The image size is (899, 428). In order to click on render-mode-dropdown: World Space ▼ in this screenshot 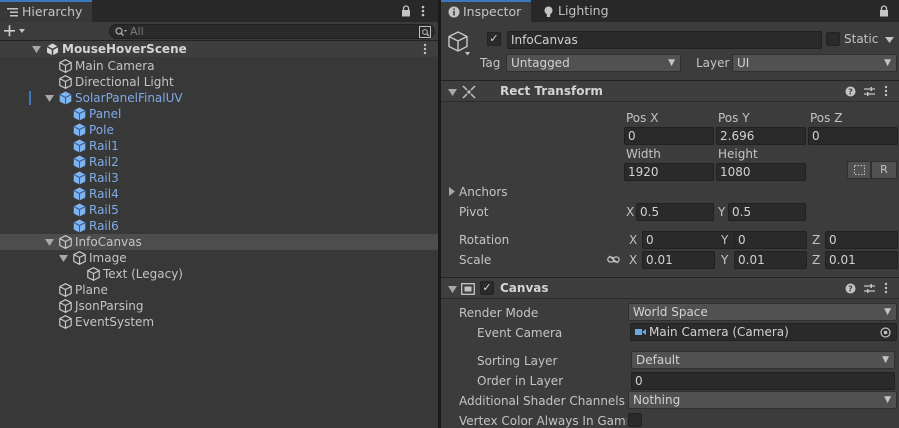, I will do `click(762, 312)`.